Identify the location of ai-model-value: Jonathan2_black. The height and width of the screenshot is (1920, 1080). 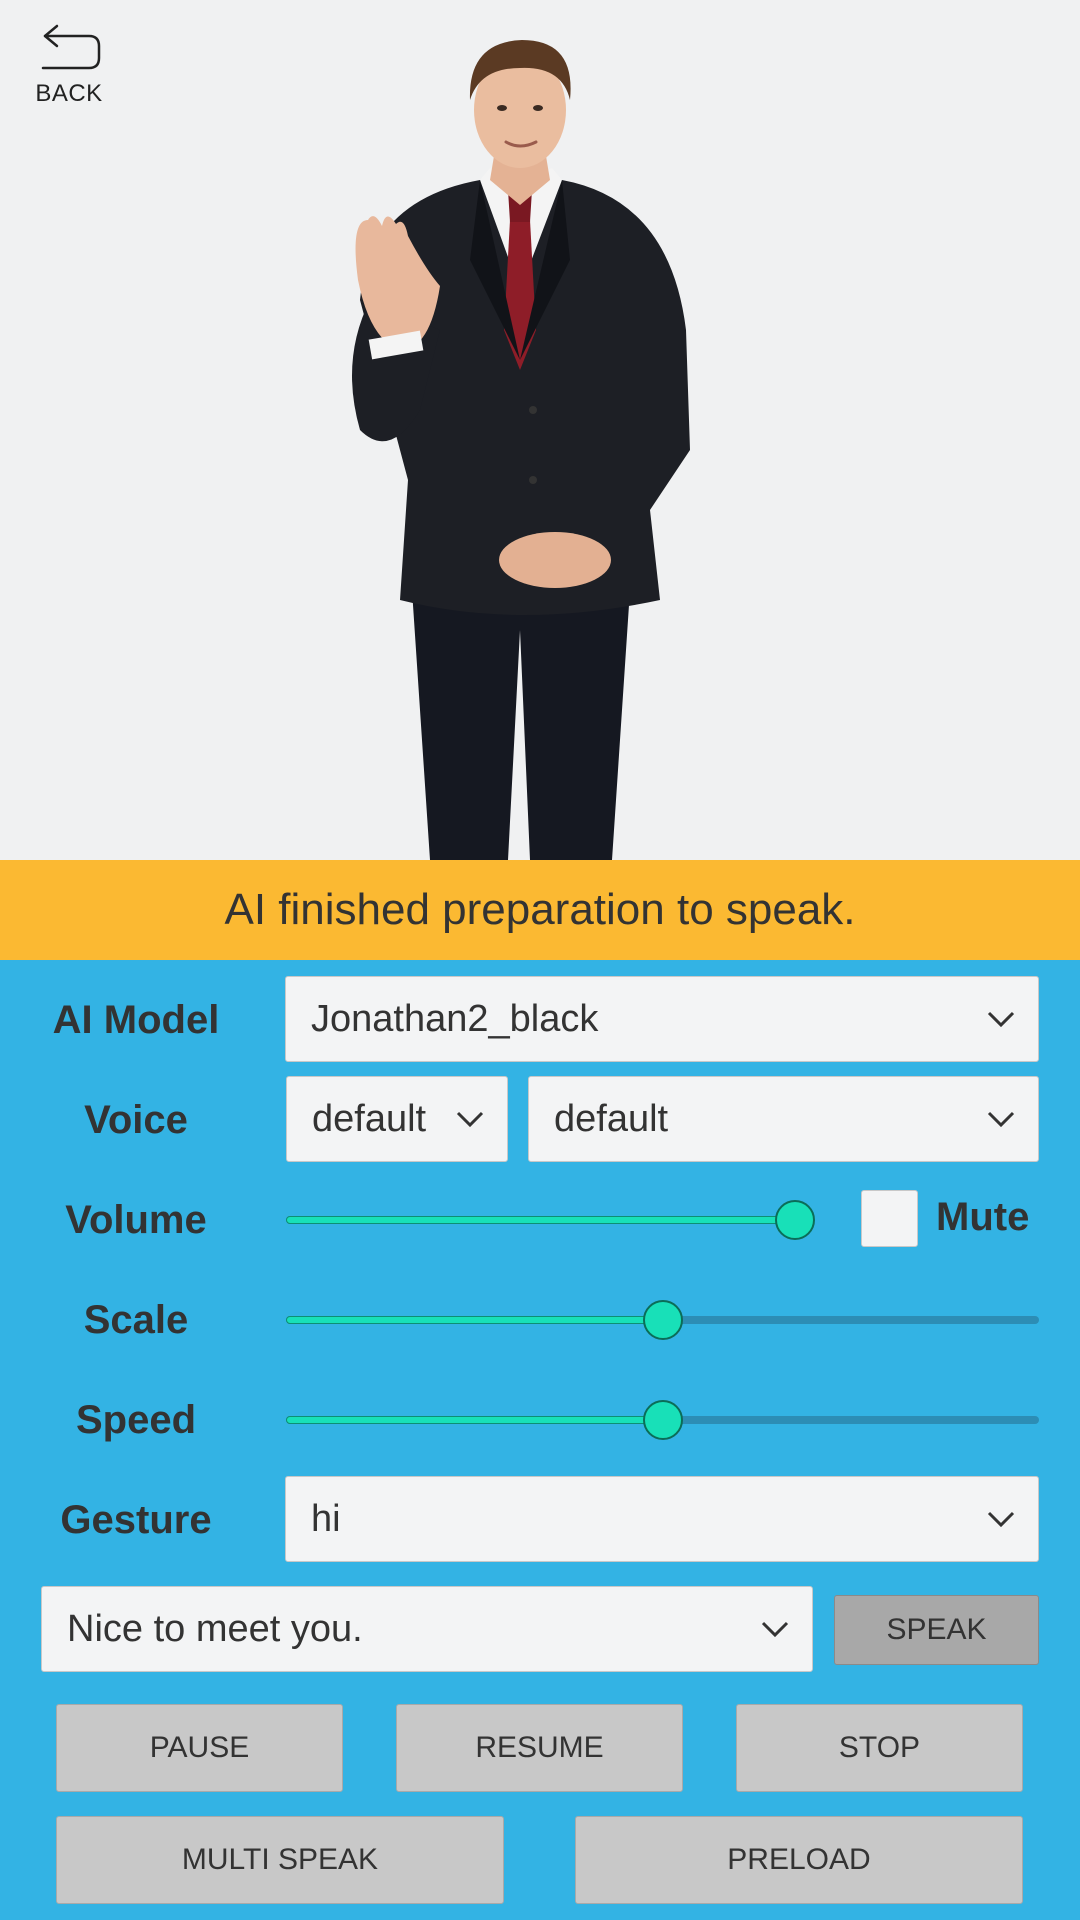
(455, 1018).